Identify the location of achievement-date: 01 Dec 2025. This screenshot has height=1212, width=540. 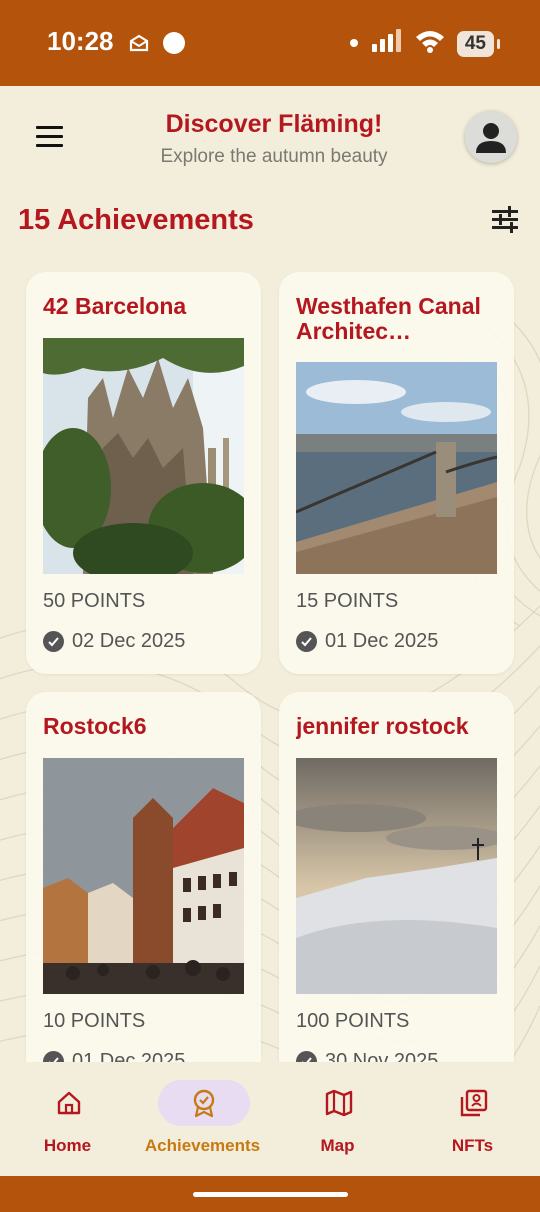
(382, 641).